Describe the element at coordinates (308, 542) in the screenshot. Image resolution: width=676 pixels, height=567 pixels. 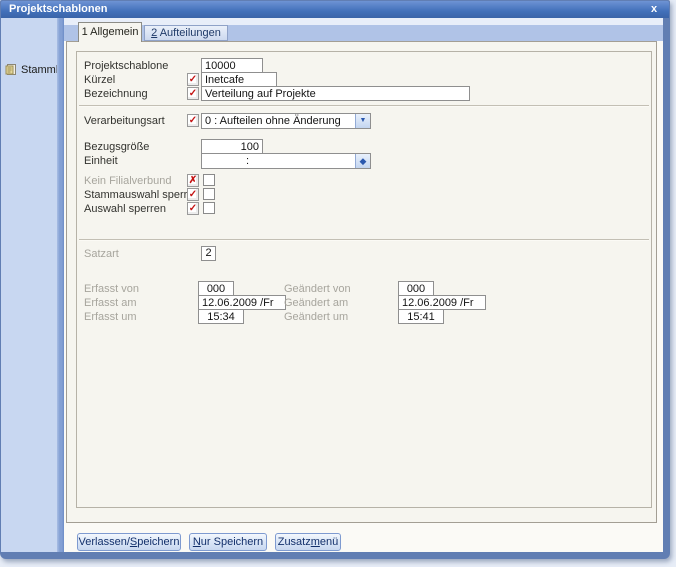
I see `extras-menu-button: Zusatzmenü` at that location.